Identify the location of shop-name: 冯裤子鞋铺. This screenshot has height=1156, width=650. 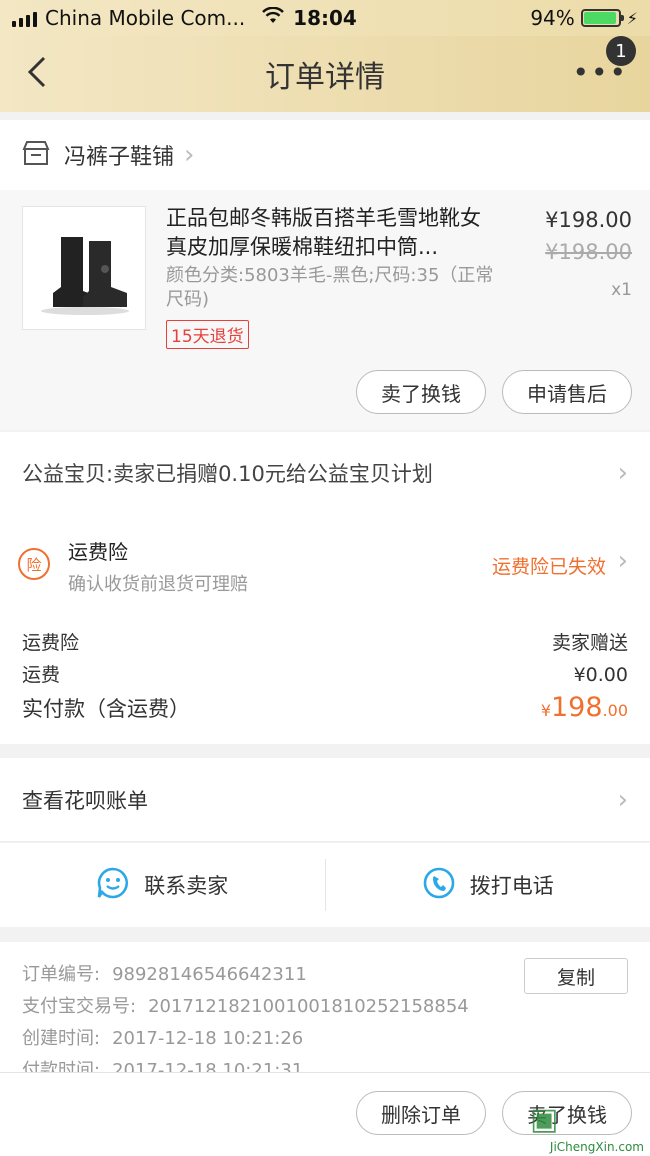
(119, 157).